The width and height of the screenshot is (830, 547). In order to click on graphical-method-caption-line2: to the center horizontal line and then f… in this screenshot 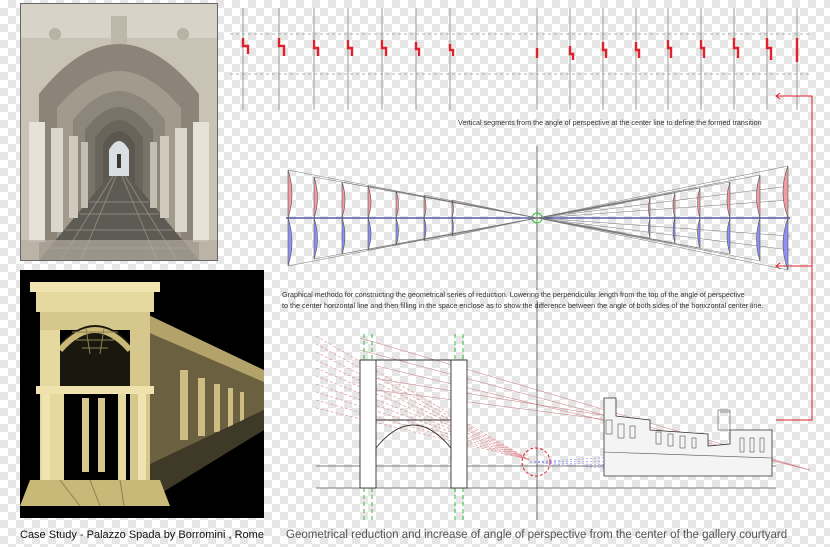, I will do `click(523, 305)`.